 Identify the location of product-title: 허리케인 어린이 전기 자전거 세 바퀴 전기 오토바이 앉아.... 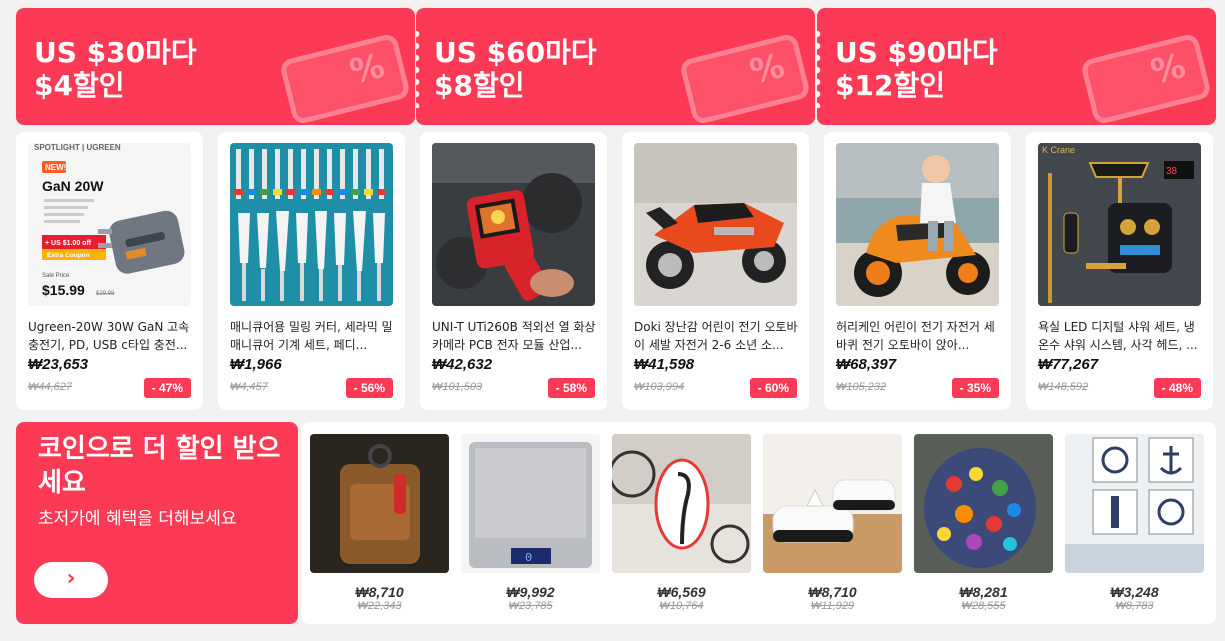
(918, 336).